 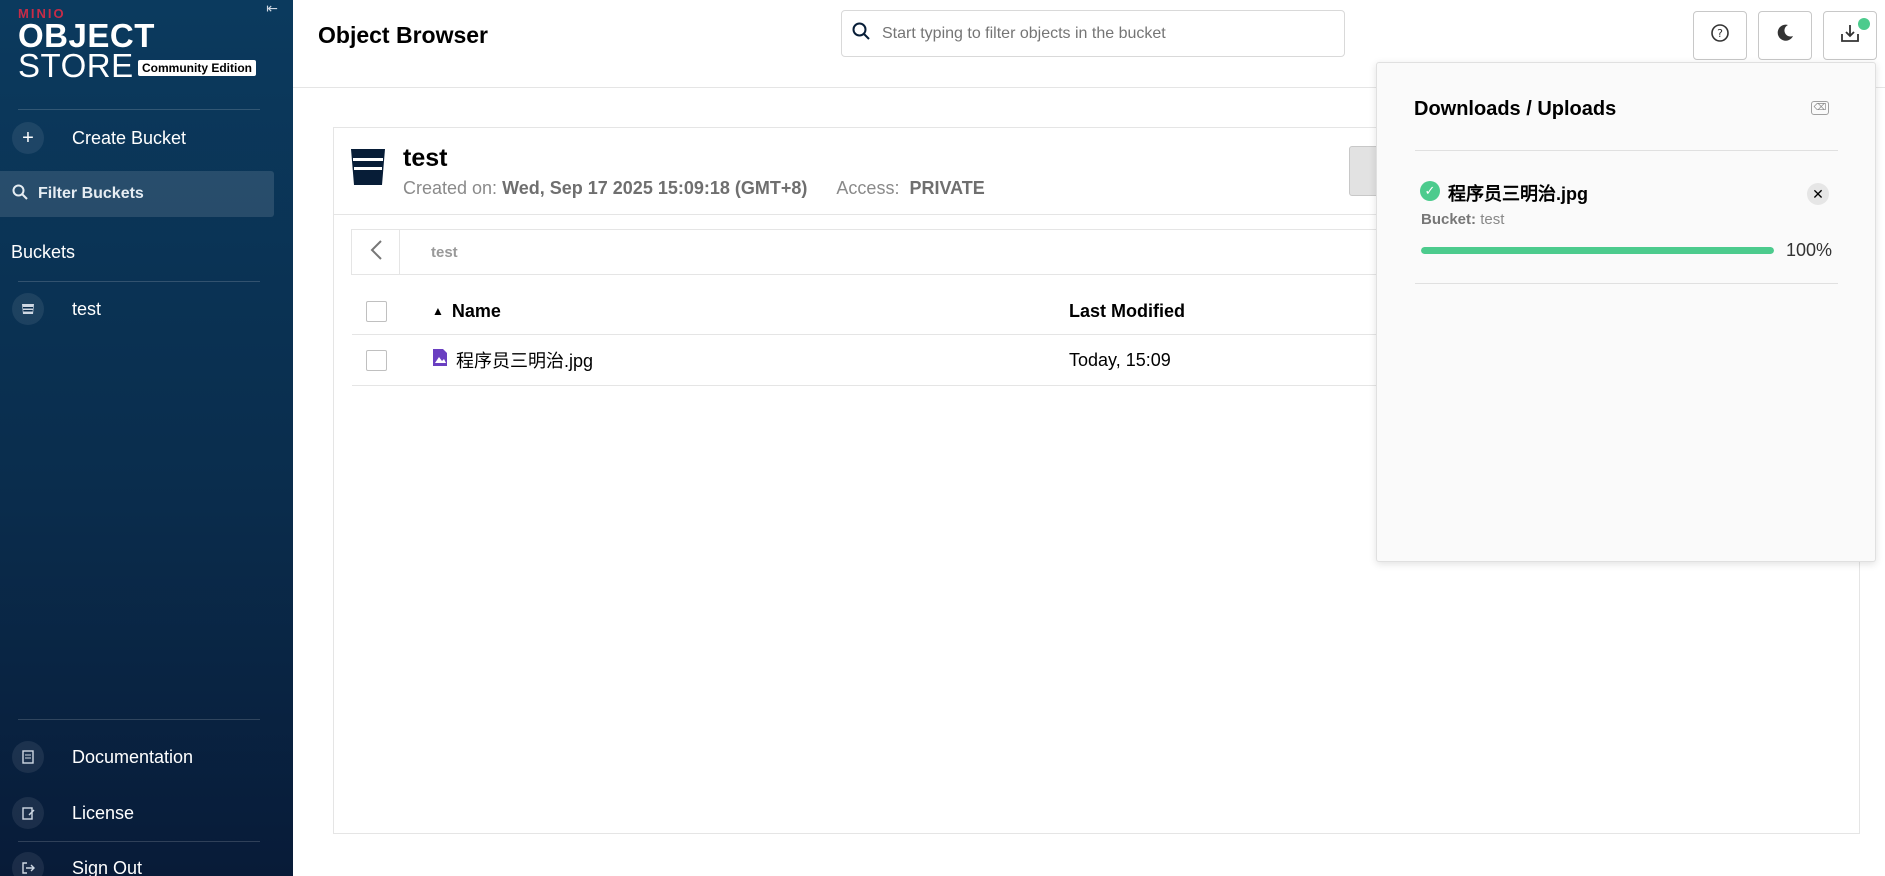 I want to click on license-label: License, so click(x=103, y=812).